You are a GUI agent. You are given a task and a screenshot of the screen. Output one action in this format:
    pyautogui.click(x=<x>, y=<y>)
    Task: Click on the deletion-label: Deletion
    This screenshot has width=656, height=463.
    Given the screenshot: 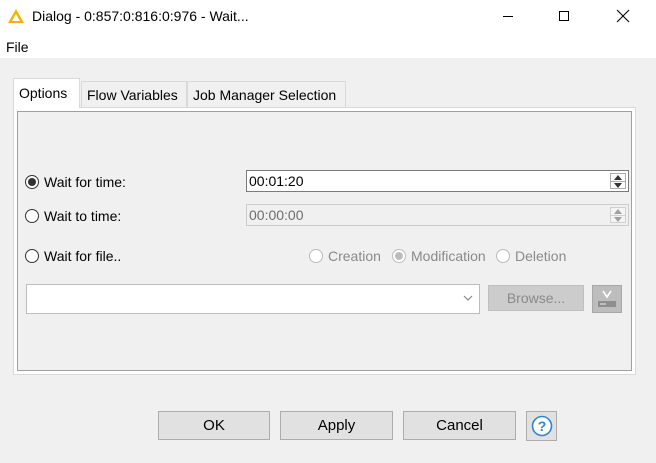 What is the action you would take?
    pyautogui.click(x=541, y=256)
    